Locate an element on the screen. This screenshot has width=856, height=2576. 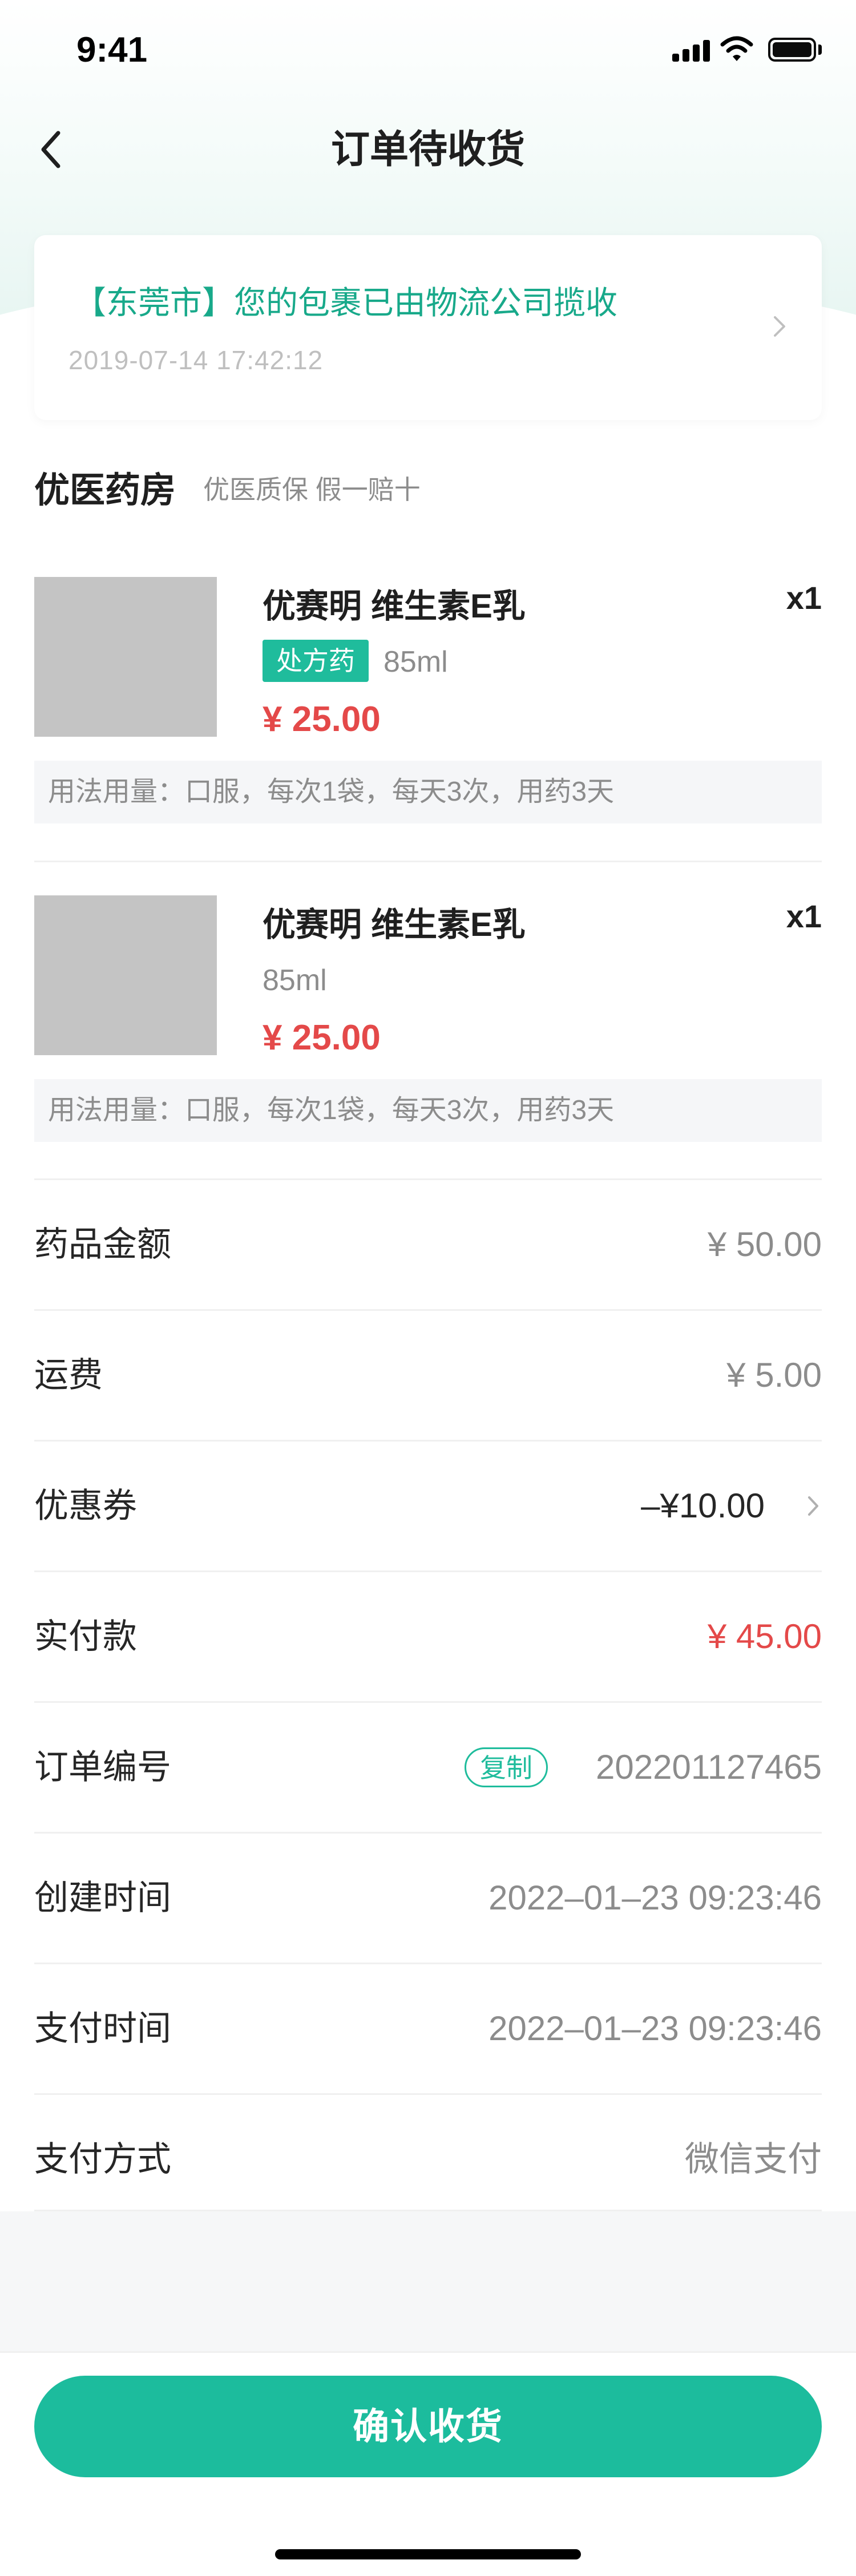
page-title: 订单待收货 is located at coordinates (427, 149).